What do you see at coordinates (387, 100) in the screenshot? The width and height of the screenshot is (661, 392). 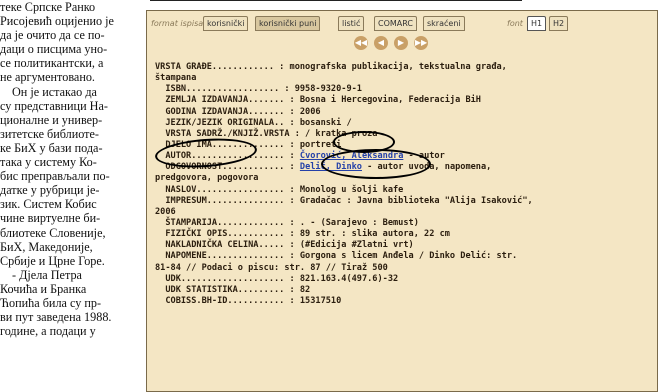 I see `record-field-value: Bosna i Hercegovina, Federacija BiH` at bounding box center [387, 100].